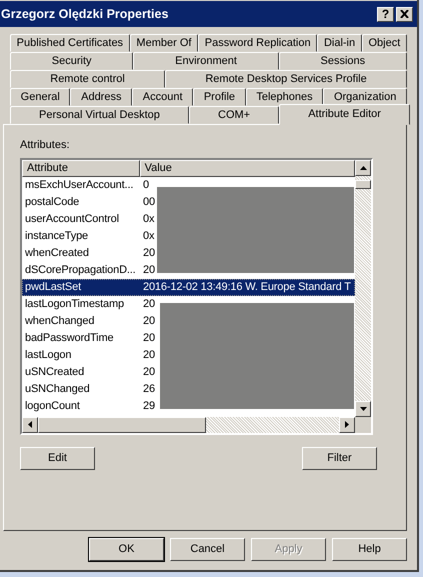 Image resolution: width=423 pixels, height=577 pixels. I want to click on dialog-button: Cancel, so click(207, 549).